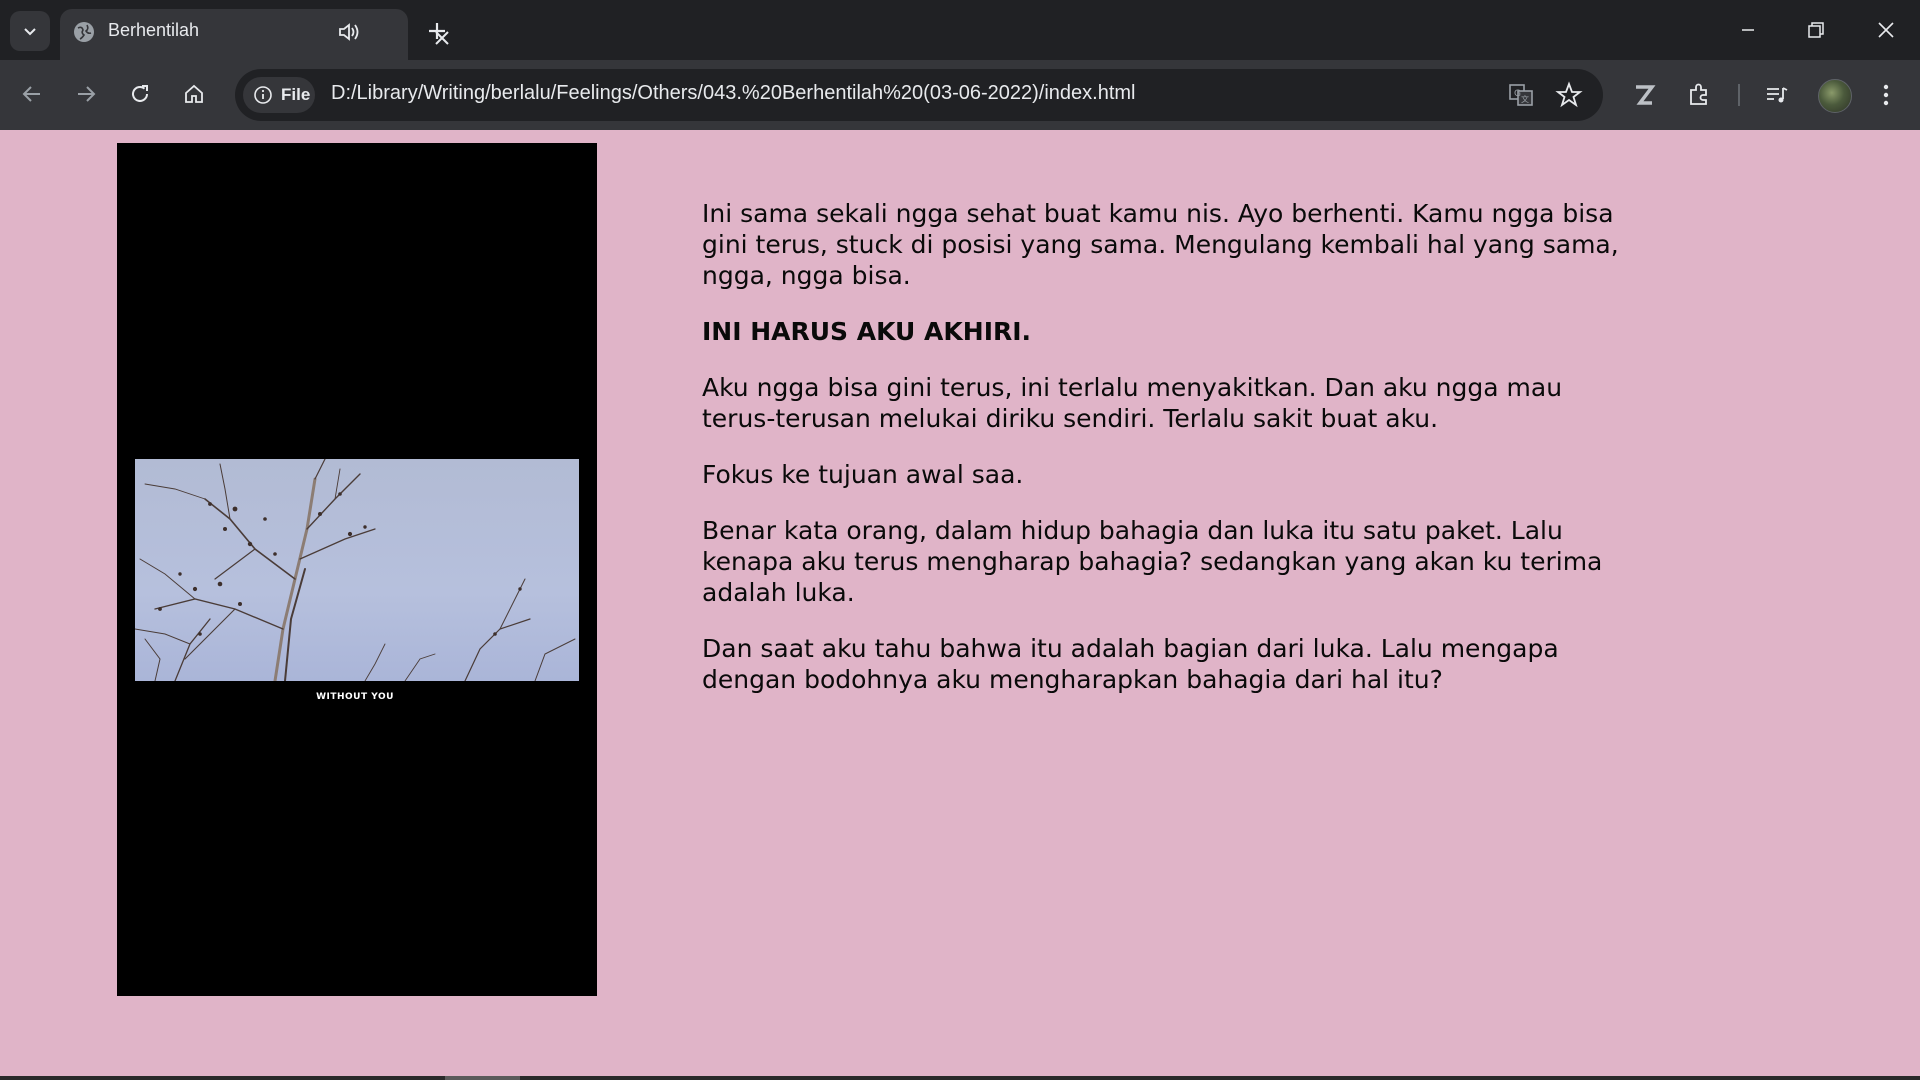 The height and width of the screenshot is (1080, 1920). I want to click on reload-button, so click(140, 94).